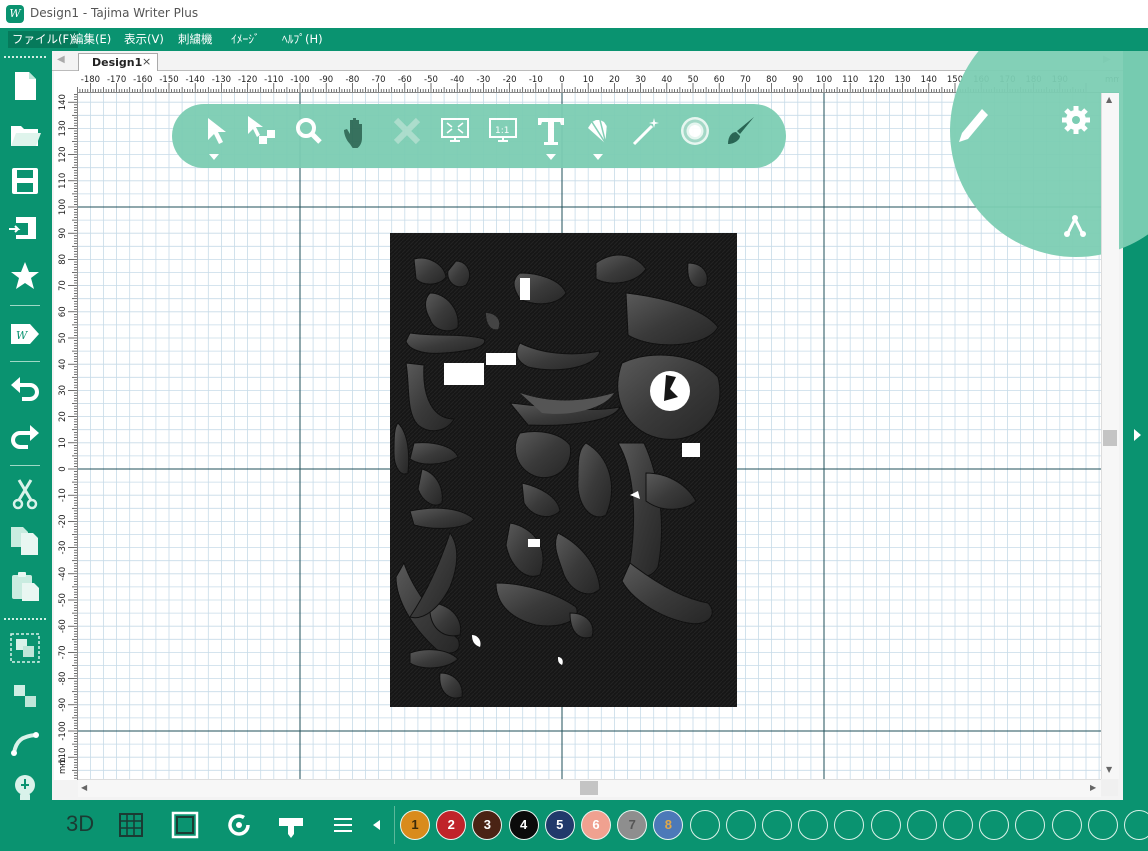 This screenshot has height=851, width=1148. I want to click on left-toolbar: W, so click(26, 451).